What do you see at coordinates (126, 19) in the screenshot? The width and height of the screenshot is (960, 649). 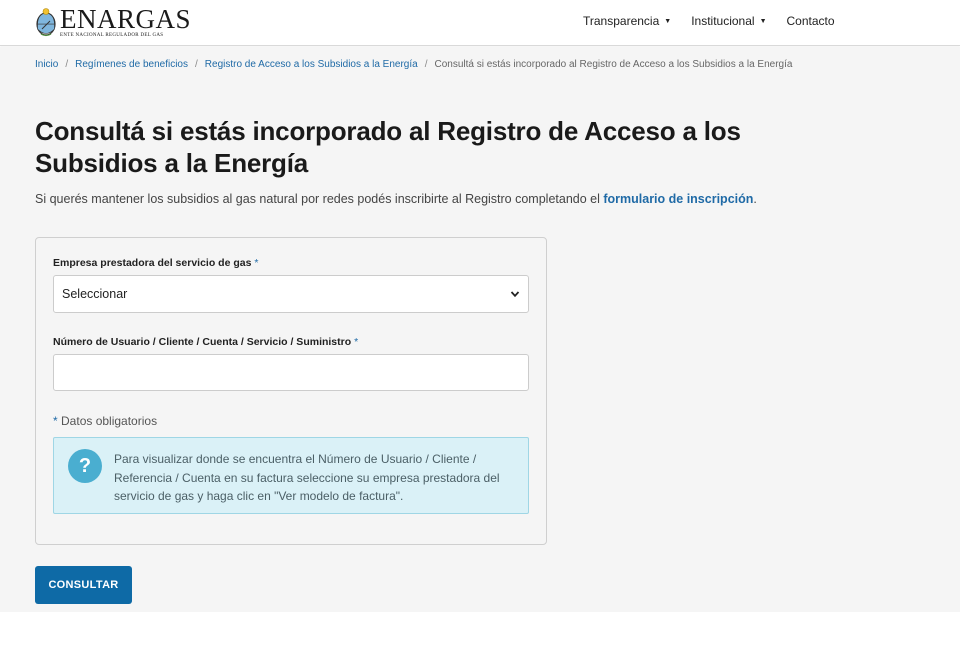 I see `brand-name: ENARGAS` at bounding box center [126, 19].